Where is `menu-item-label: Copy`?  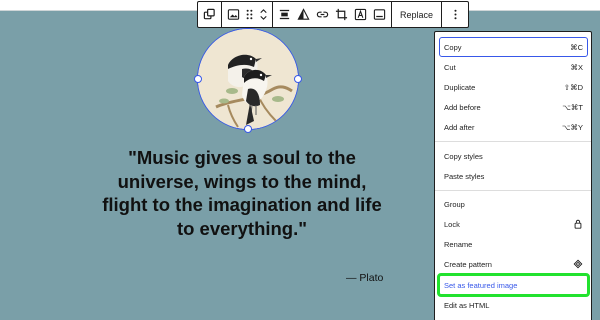
menu-item-label: Copy is located at coordinates (453, 47).